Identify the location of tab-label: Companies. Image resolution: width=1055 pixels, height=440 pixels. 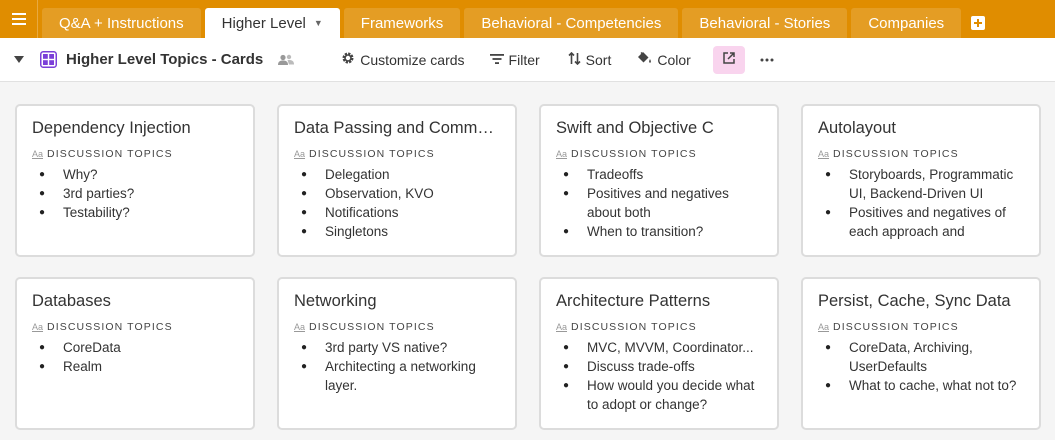
(906, 23).